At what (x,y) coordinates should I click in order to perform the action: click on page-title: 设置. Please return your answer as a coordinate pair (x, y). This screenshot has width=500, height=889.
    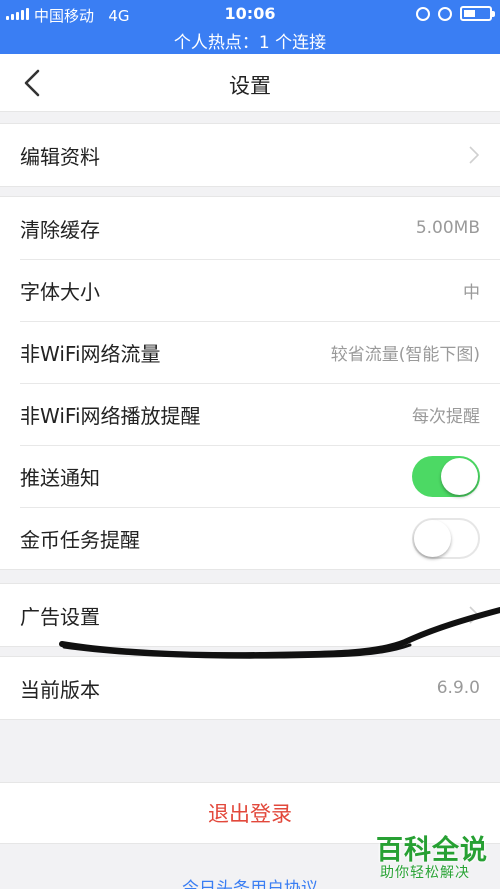
    Looking at the image, I should click on (250, 86).